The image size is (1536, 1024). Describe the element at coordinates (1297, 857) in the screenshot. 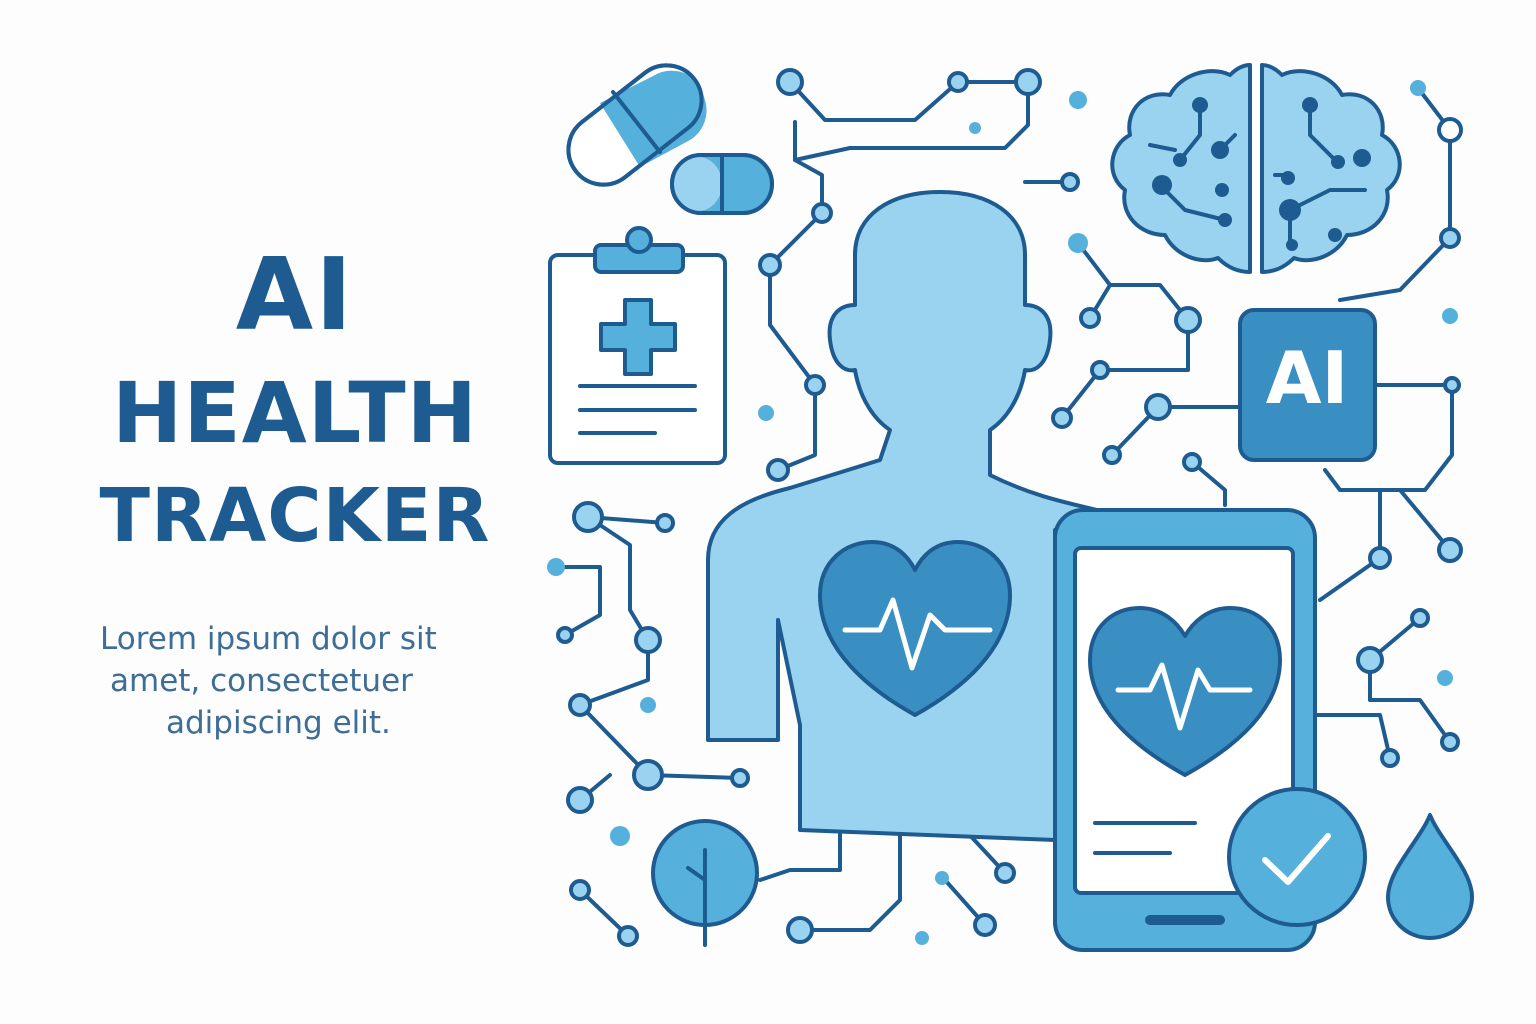

I see `checkmark-badge-icon` at that location.